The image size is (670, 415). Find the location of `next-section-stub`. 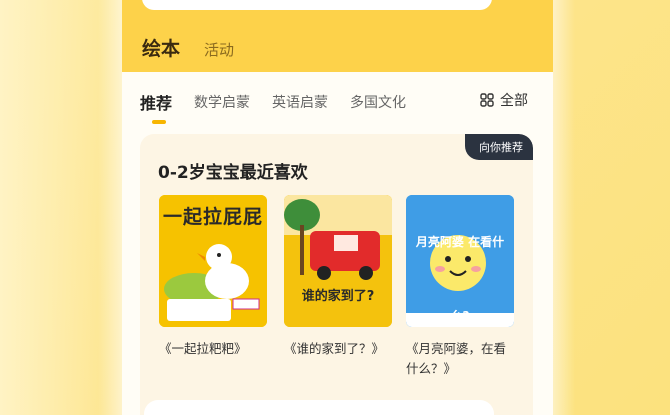

next-section-stub is located at coordinates (319, 407).